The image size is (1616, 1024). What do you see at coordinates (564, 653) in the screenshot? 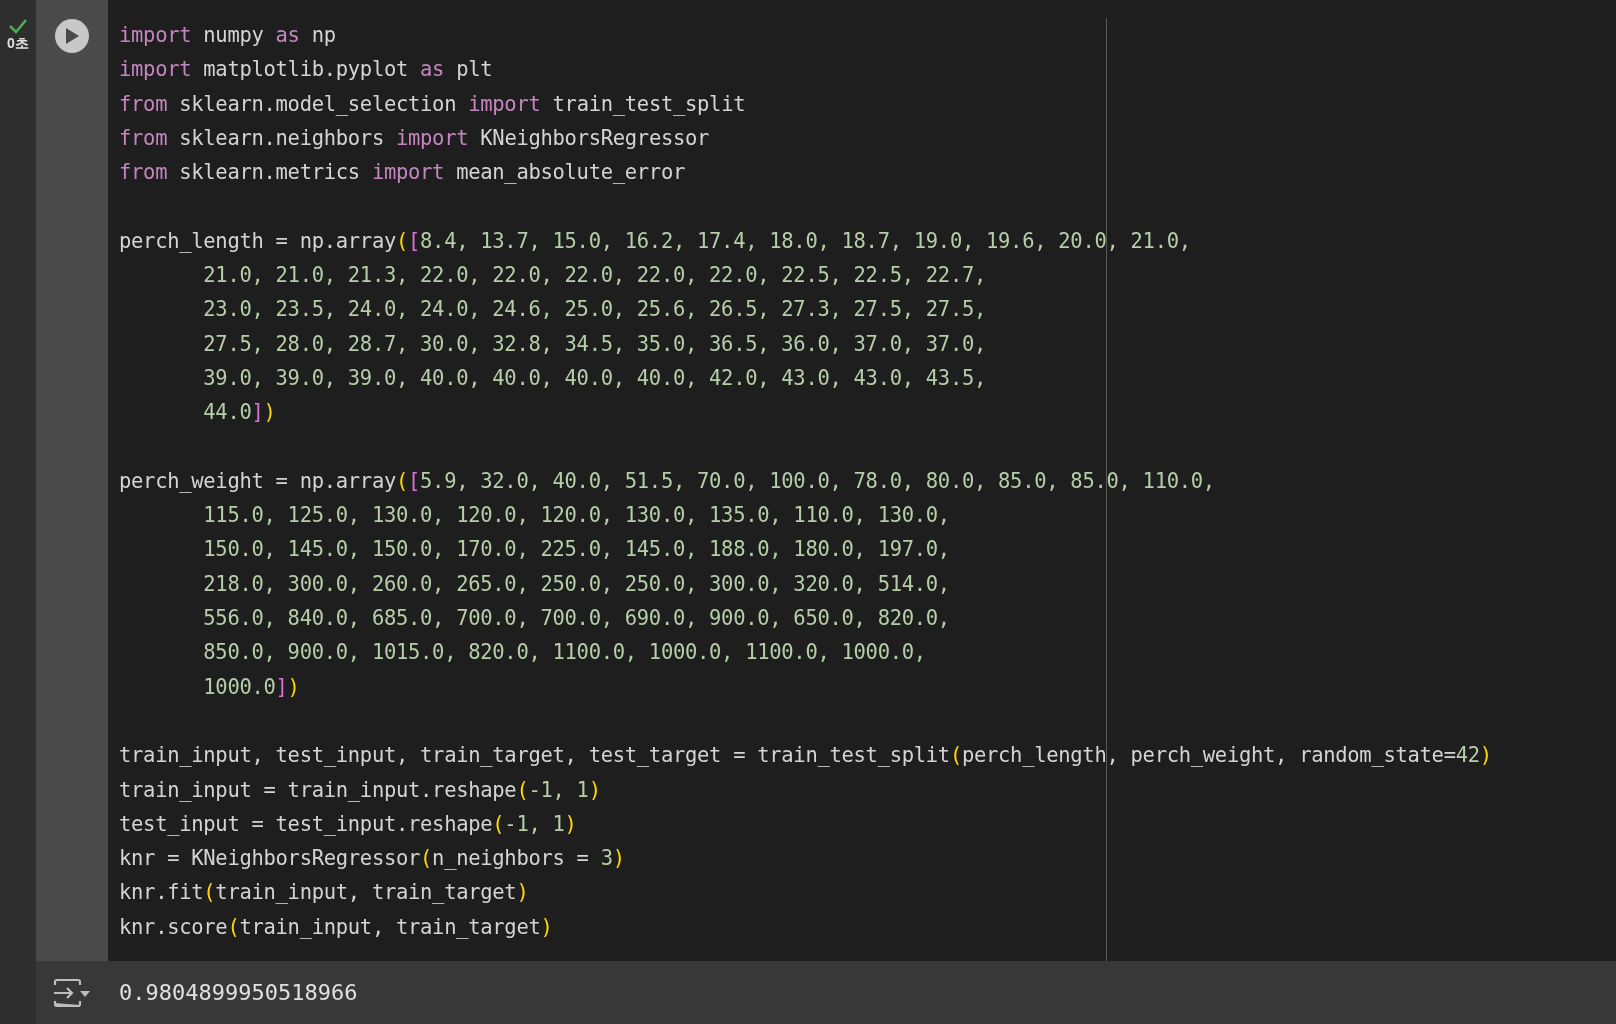
I see `code-line: 850.0, 900.0, 1015.0, 820.0, 1100.0, 1000.0, 1100.0, 1000.0,` at bounding box center [564, 653].